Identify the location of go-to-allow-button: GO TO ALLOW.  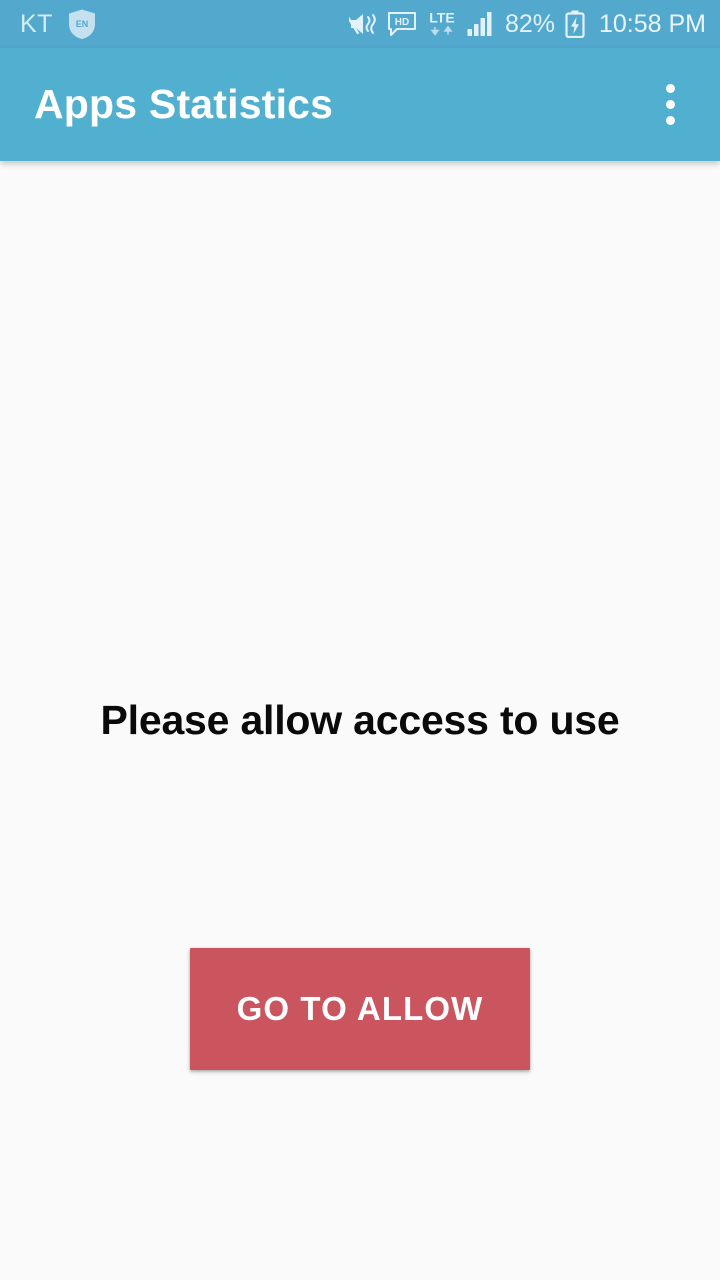
(360, 1009).